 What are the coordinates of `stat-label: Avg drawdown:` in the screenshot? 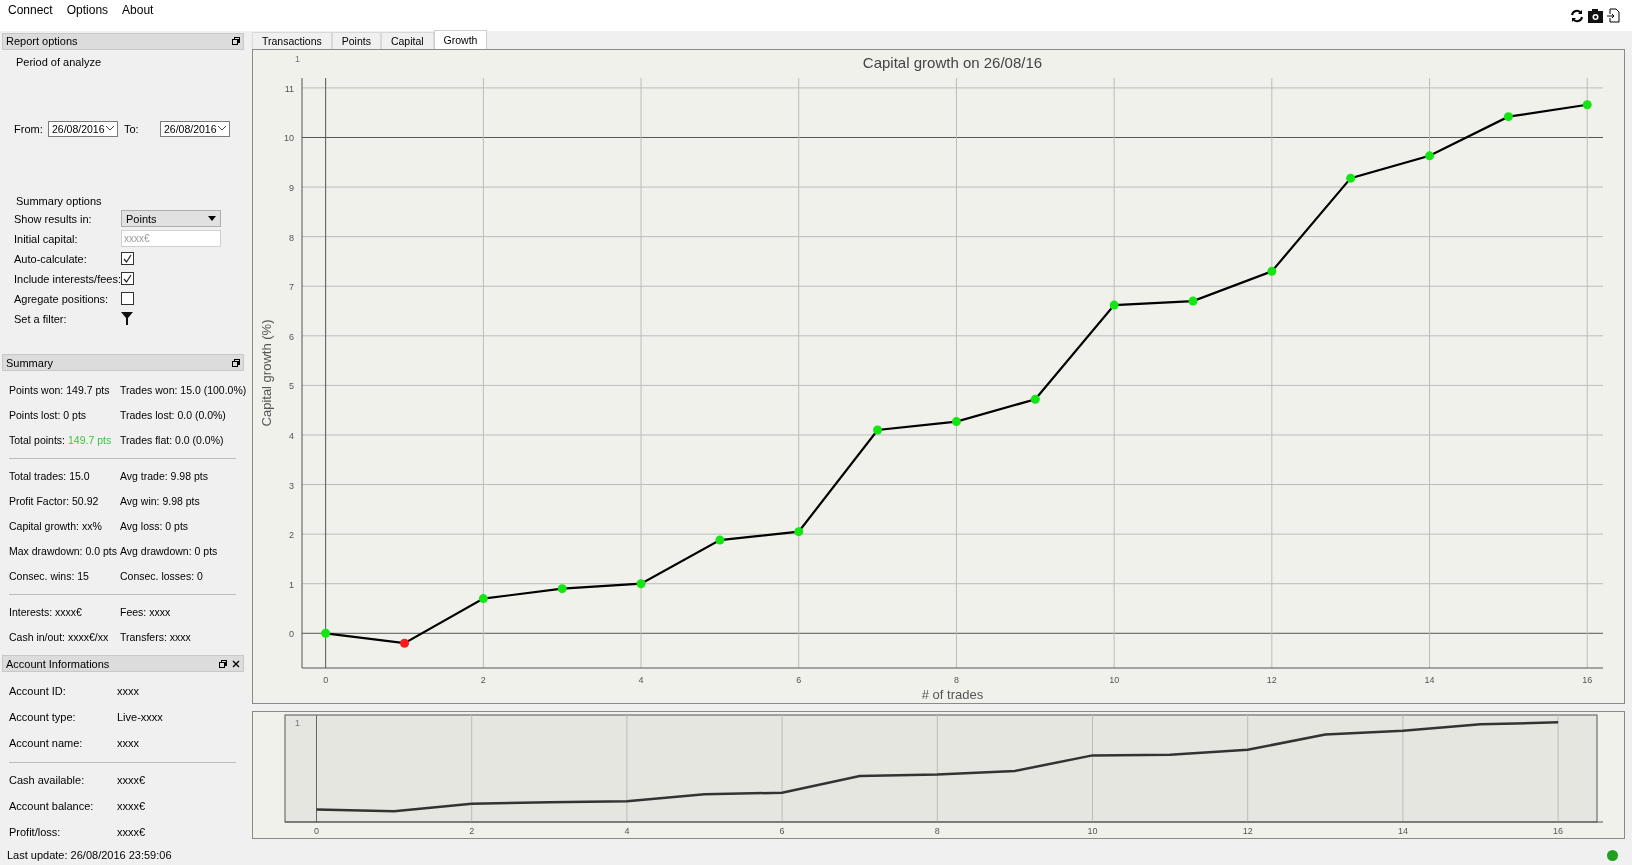 It's located at (156, 550).